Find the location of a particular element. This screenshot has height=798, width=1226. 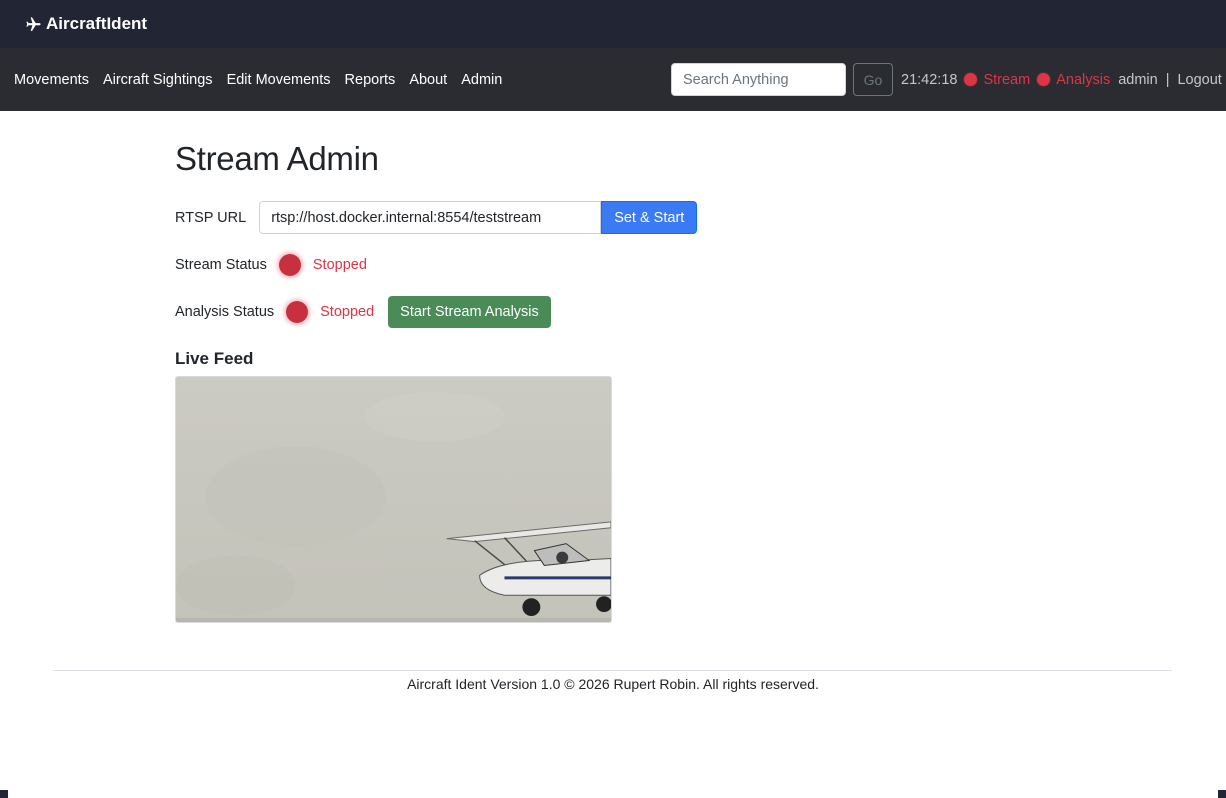

logout-link: Logout is located at coordinates (1199, 80).